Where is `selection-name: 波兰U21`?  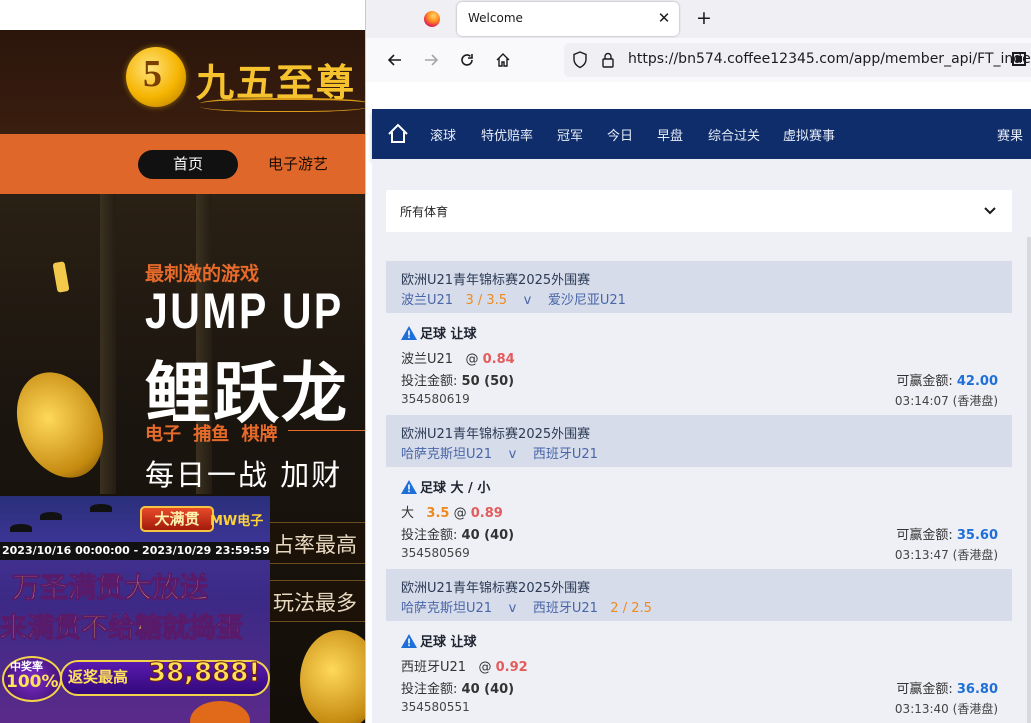 selection-name: 波兰U21 is located at coordinates (427, 359).